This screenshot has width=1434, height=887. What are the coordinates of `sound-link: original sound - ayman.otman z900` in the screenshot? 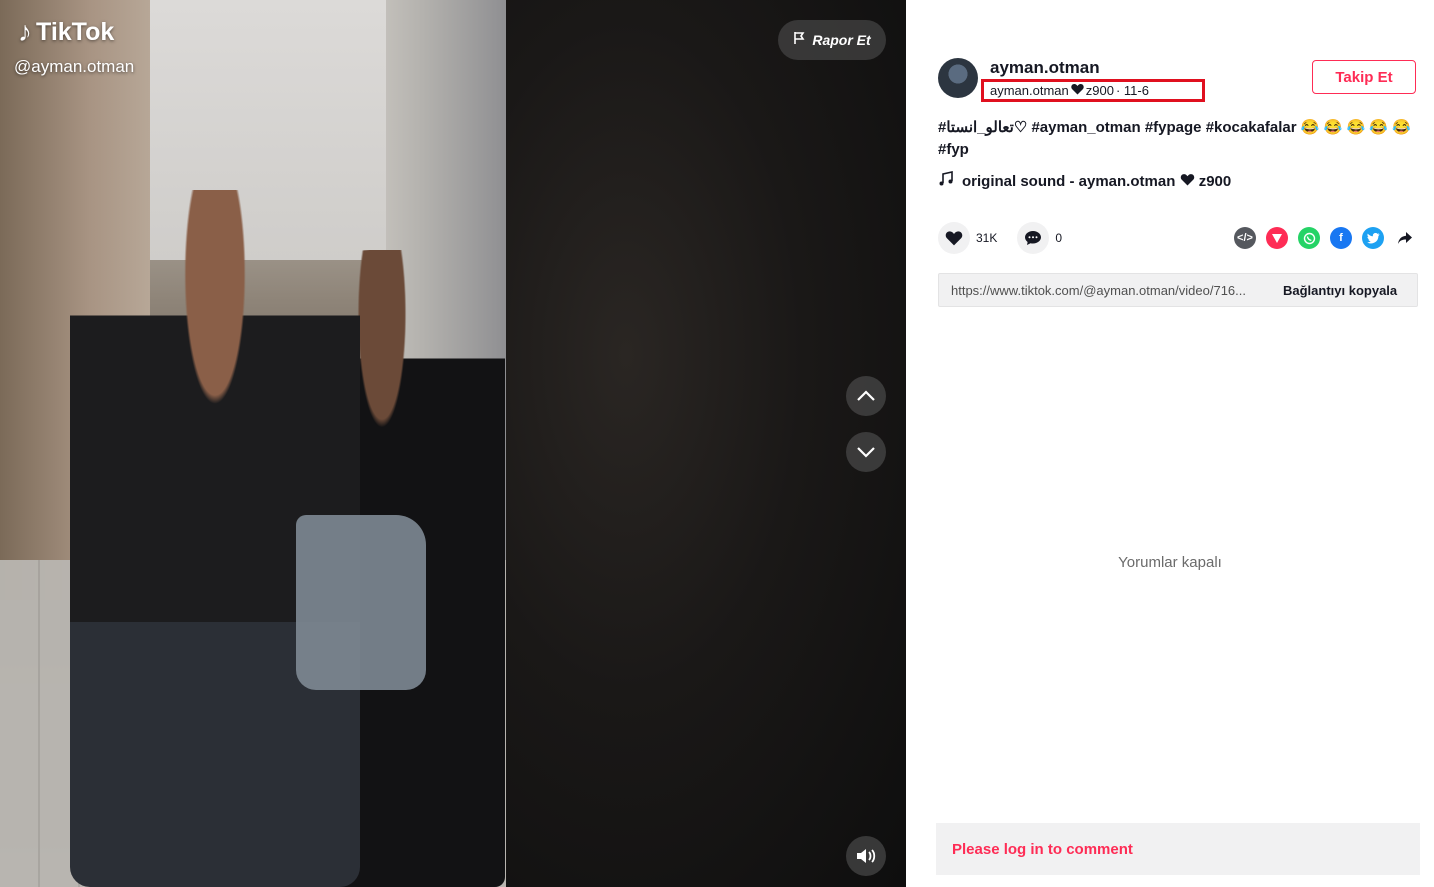 It's located at (1084, 181).